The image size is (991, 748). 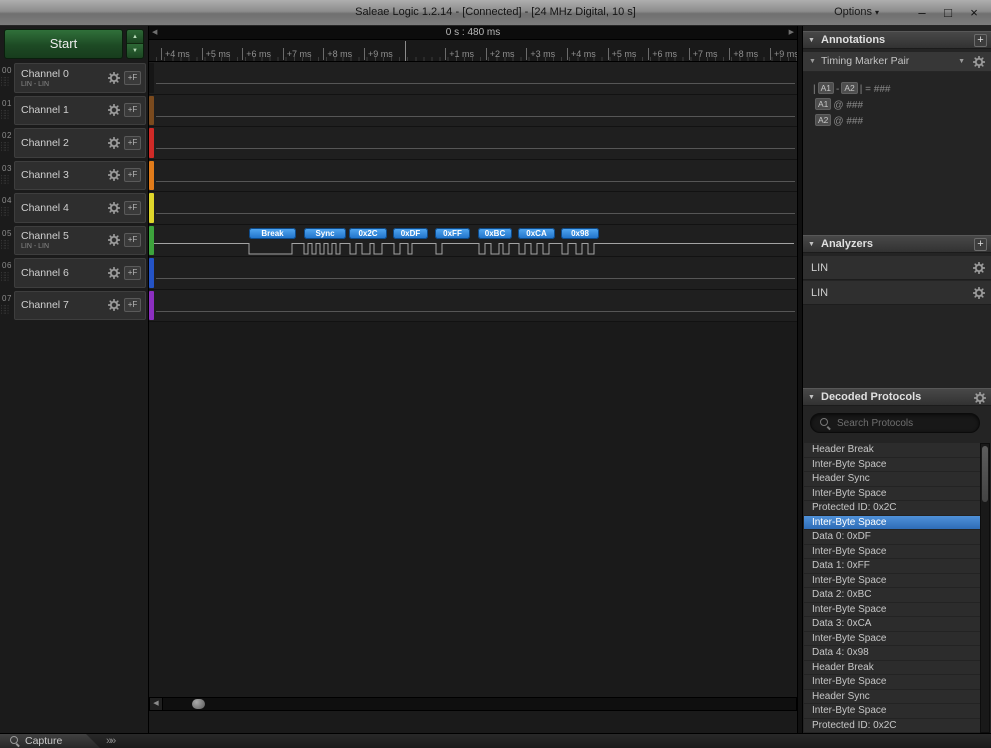 What do you see at coordinates (368, 233) in the screenshot?
I see `decode-bubble: 0x2C` at bounding box center [368, 233].